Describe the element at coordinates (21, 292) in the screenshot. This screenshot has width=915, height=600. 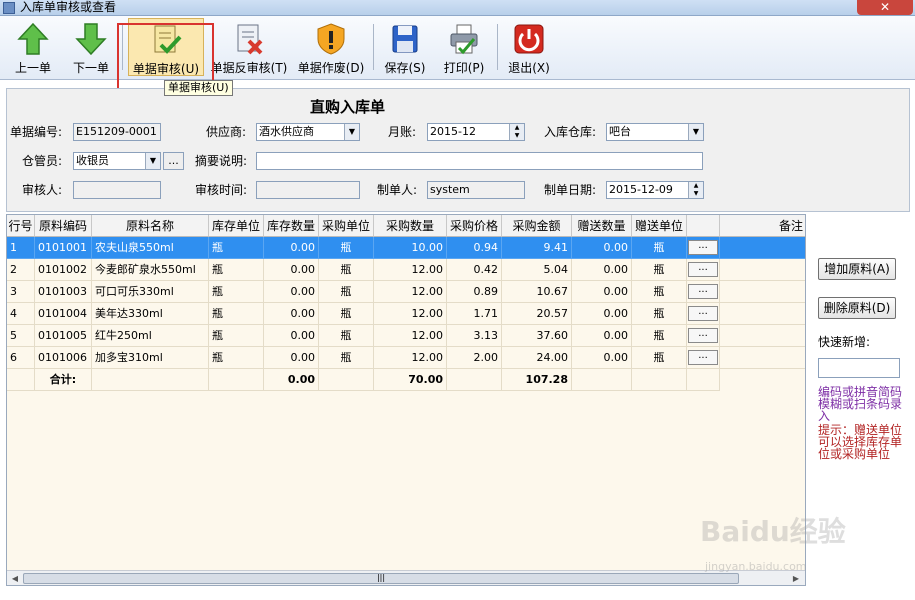
I see `line-no-cell: 3` at that location.